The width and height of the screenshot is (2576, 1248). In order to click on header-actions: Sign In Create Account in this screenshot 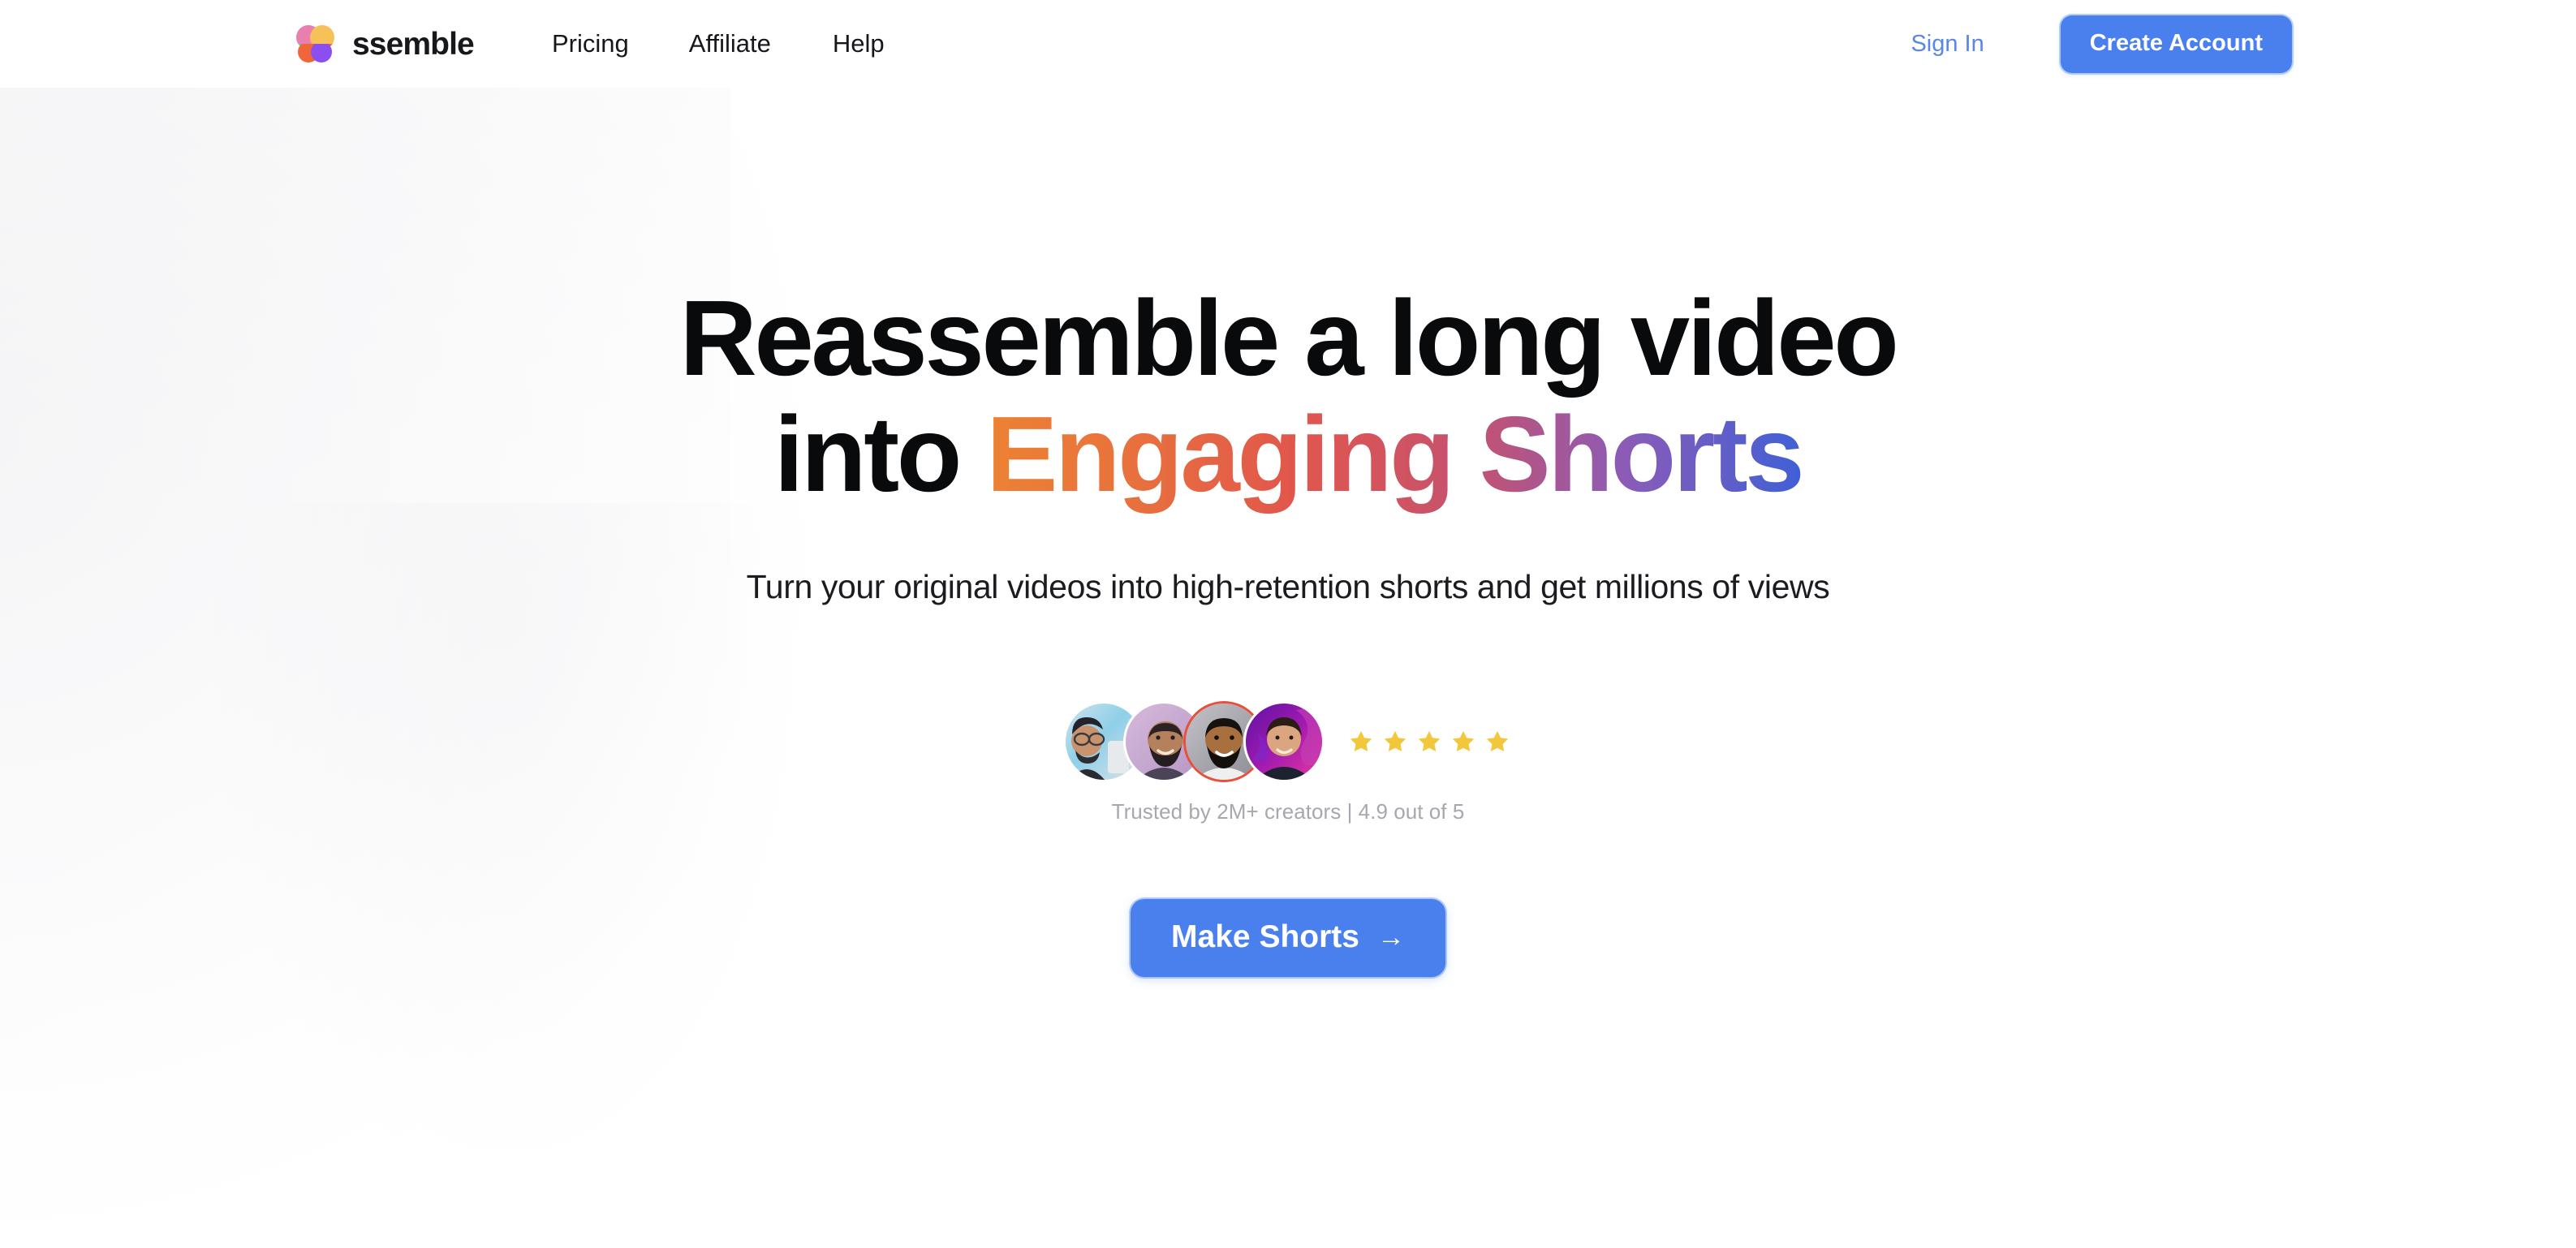, I will do `click(2101, 44)`.